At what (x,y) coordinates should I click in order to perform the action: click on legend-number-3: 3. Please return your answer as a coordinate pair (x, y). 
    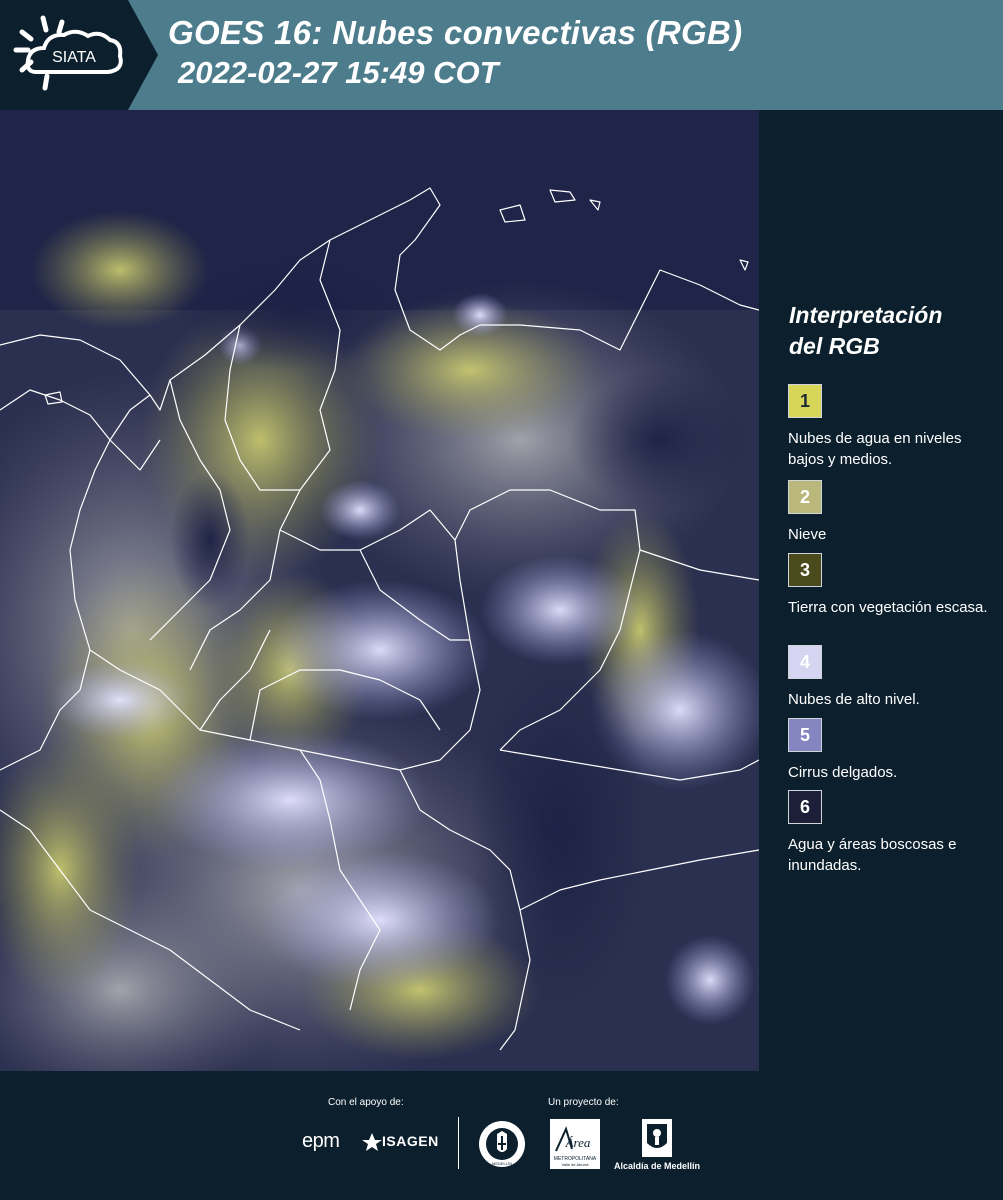
    Looking at the image, I should click on (804, 569).